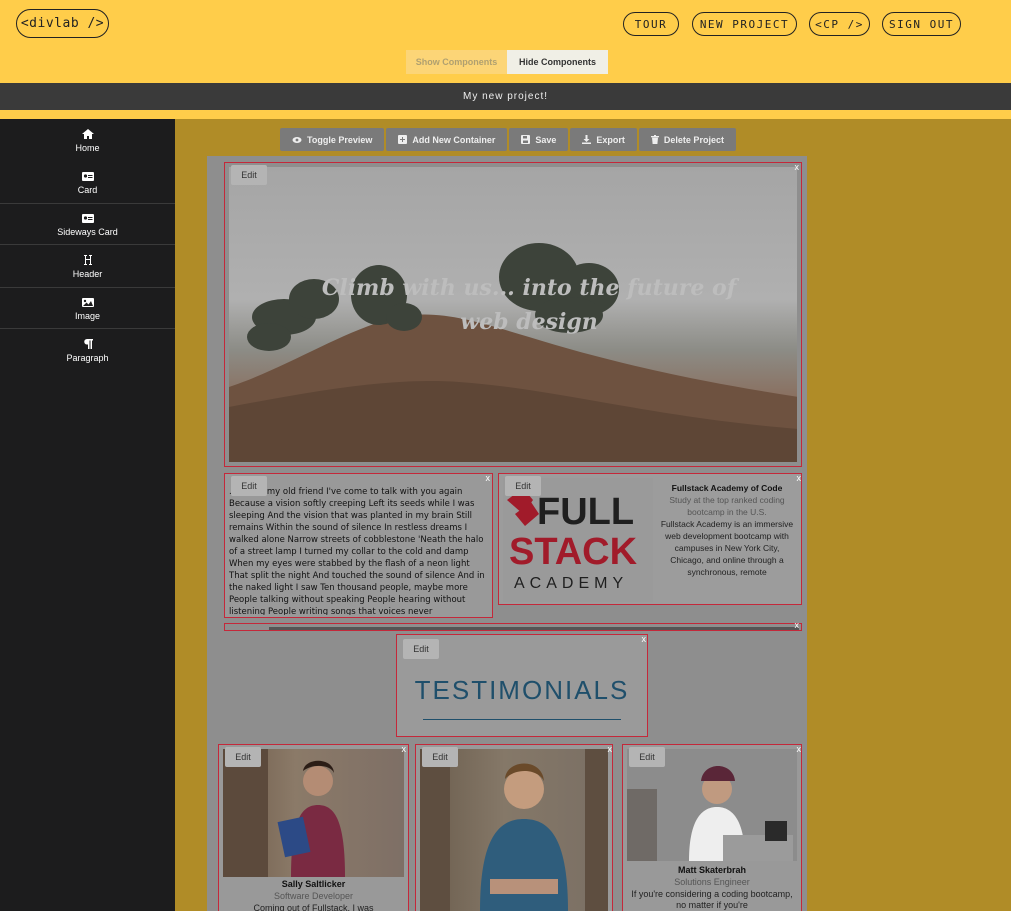 The image size is (1011, 911). Describe the element at coordinates (505, 114) in the screenshot. I see `divider` at that location.